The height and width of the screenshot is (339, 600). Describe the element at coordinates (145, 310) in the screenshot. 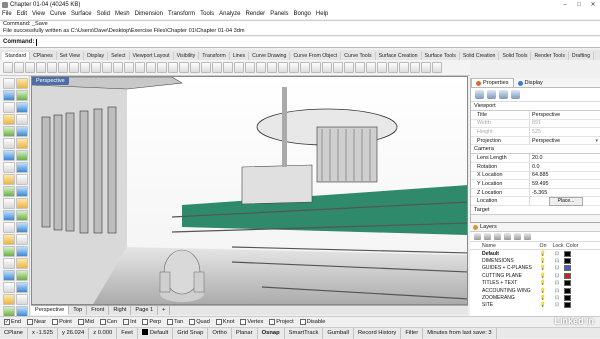

I see `viewport-tab-page-1: Page 1` at that location.